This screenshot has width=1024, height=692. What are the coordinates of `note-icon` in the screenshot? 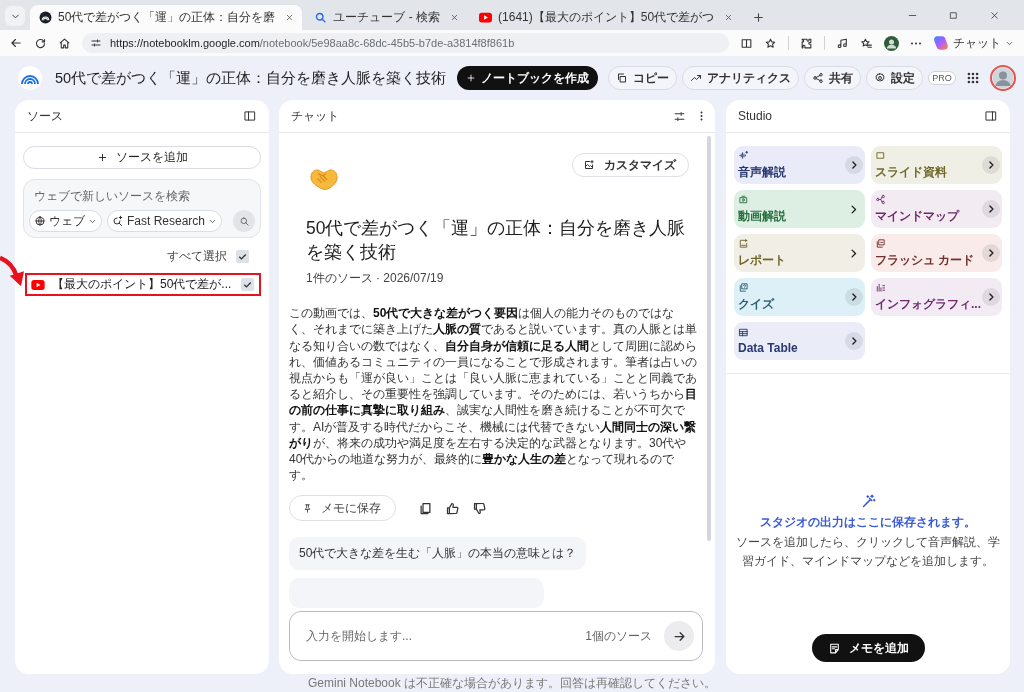 It's located at (834, 648).